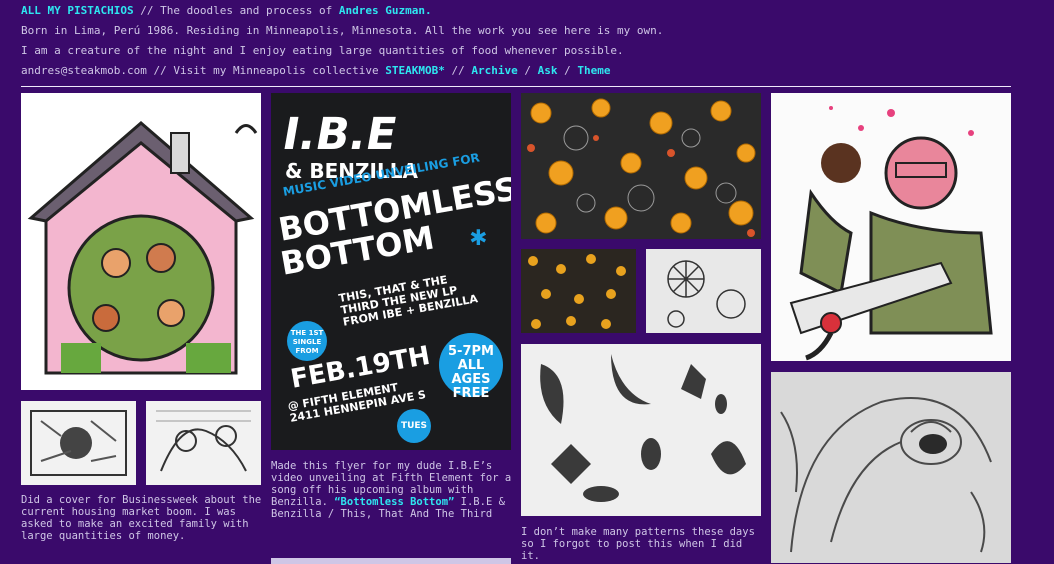 The height and width of the screenshot is (564, 1054). Describe the element at coordinates (142, 248) in the screenshot. I see `house-illustration-art` at that location.